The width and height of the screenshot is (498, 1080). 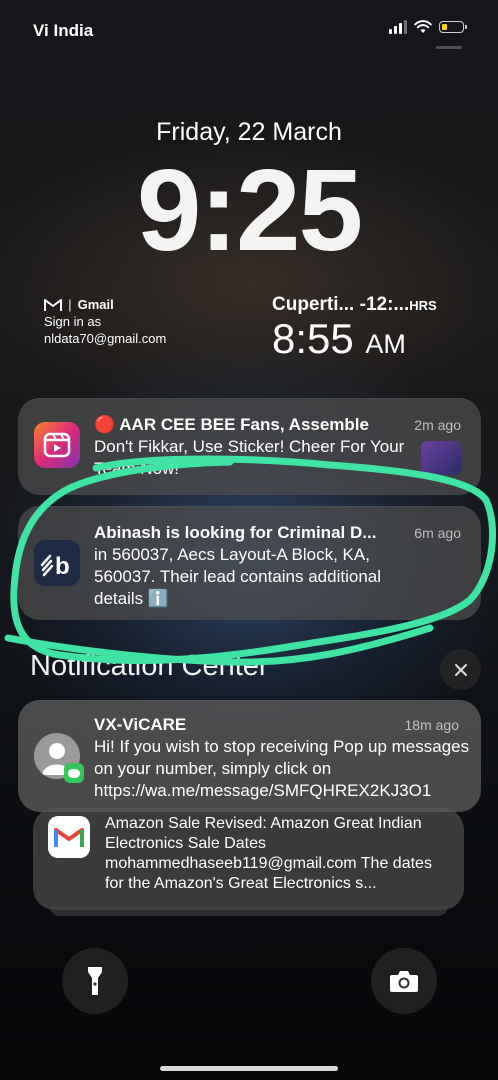 I want to click on camera-icon, so click(x=404, y=981).